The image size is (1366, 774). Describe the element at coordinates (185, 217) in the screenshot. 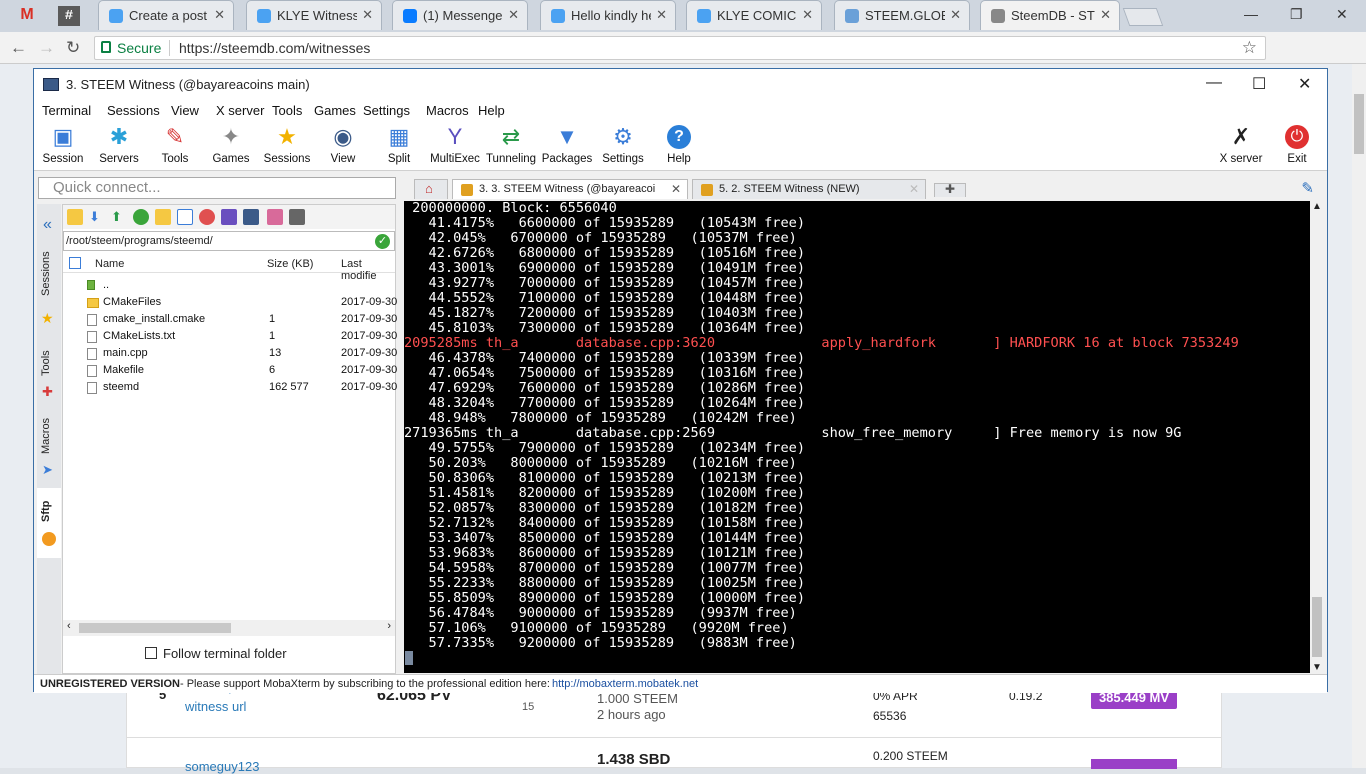

I see `new-file-icon` at that location.